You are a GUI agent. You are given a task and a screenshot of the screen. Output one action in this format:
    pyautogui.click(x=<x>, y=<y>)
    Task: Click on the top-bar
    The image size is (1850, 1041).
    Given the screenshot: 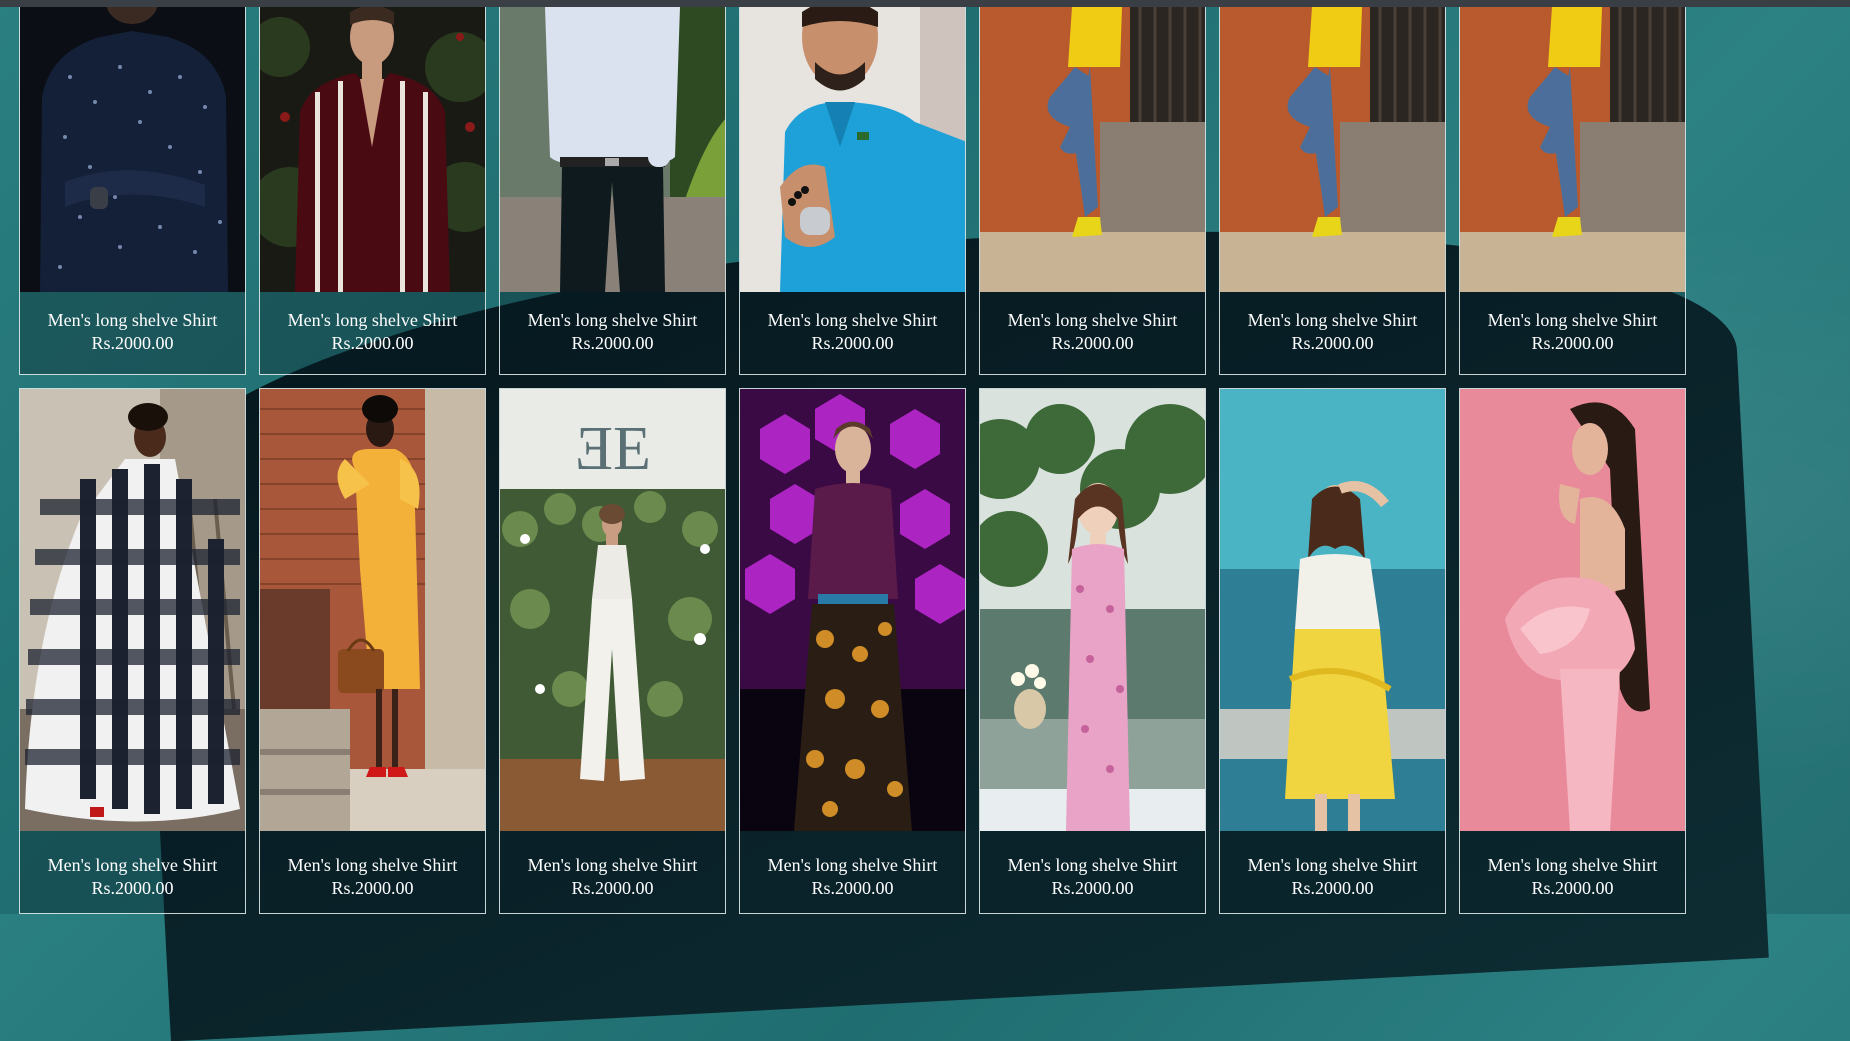 What is the action you would take?
    pyautogui.click(x=925, y=3)
    